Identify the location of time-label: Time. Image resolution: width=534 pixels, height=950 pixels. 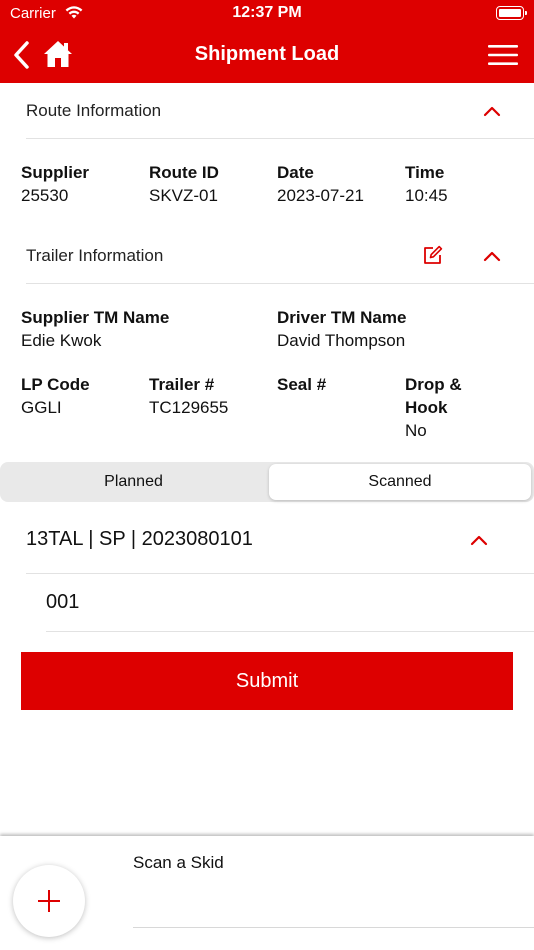
(425, 172).